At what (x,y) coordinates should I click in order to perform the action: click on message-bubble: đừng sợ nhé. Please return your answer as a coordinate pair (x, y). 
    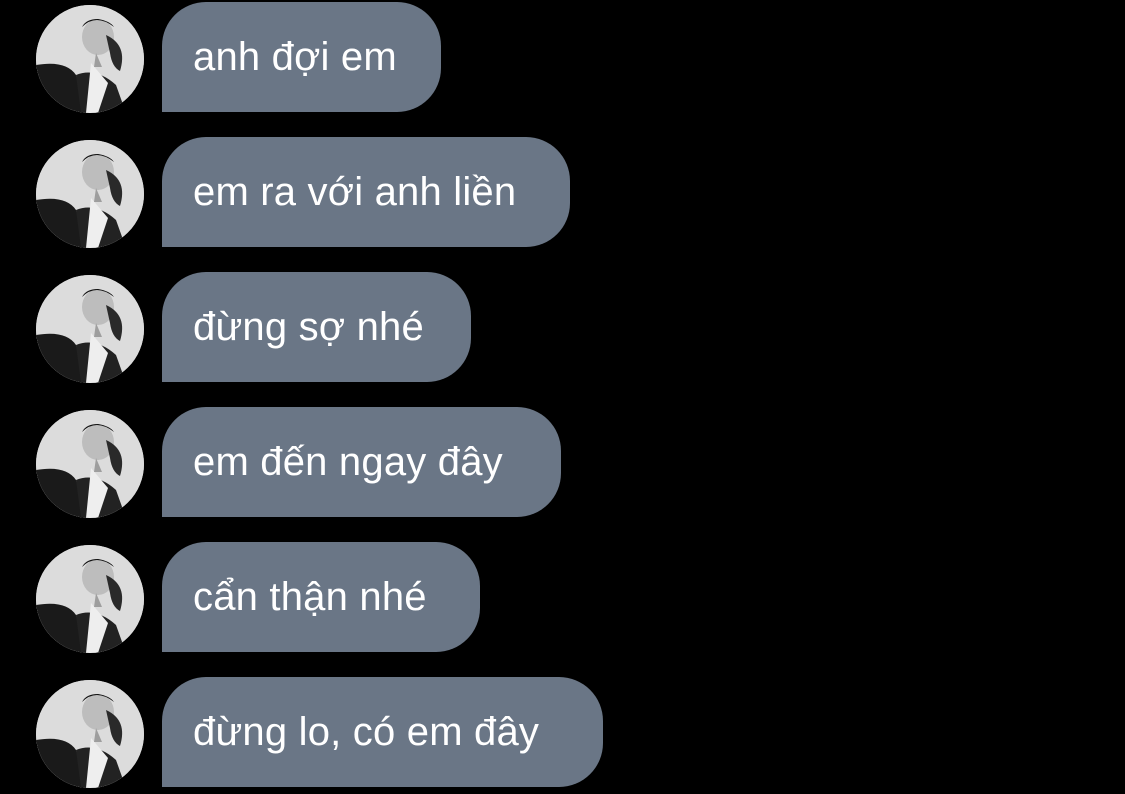
    Looking at the image, I should click on (316, 327).